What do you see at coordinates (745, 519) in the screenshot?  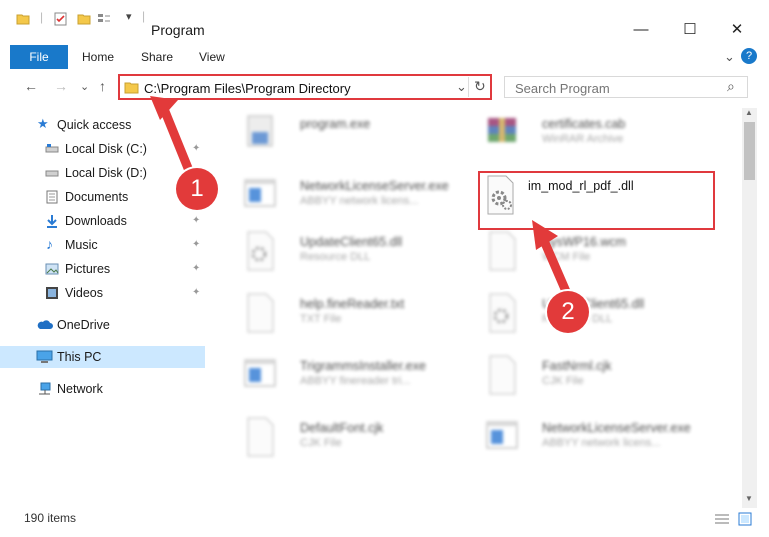 I see `large-icons-view-icon` at bounding box center [745, 519].